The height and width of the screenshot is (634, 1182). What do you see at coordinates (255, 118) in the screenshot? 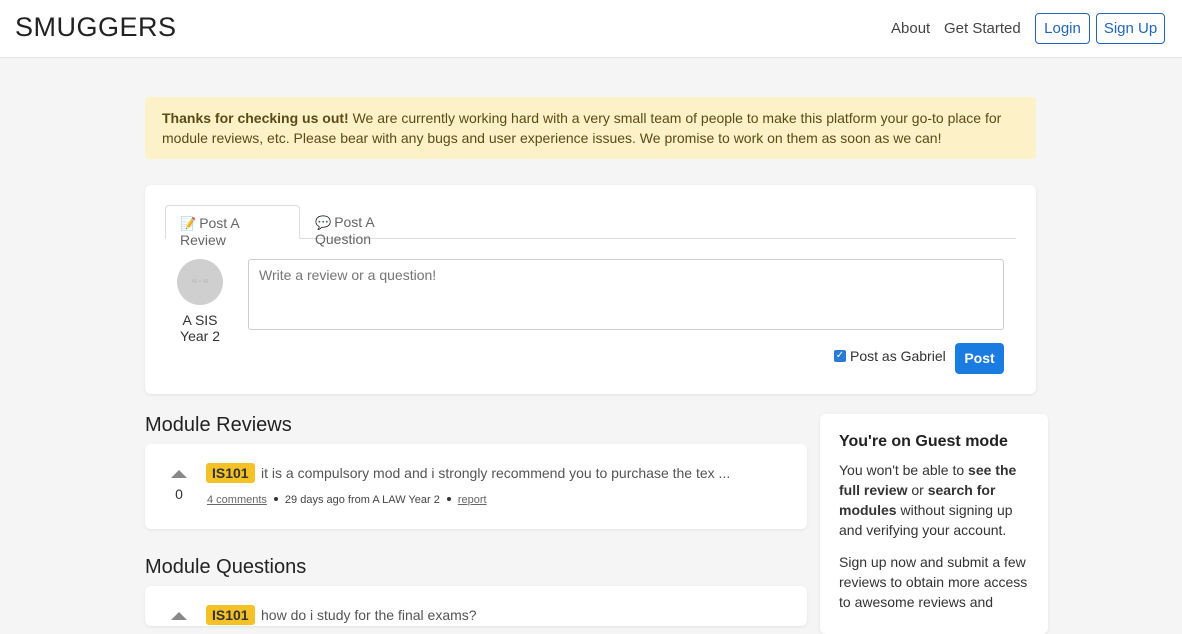
I see `alert-bold-text: Thanks for checking us out!` at bounding box center [255, 118].